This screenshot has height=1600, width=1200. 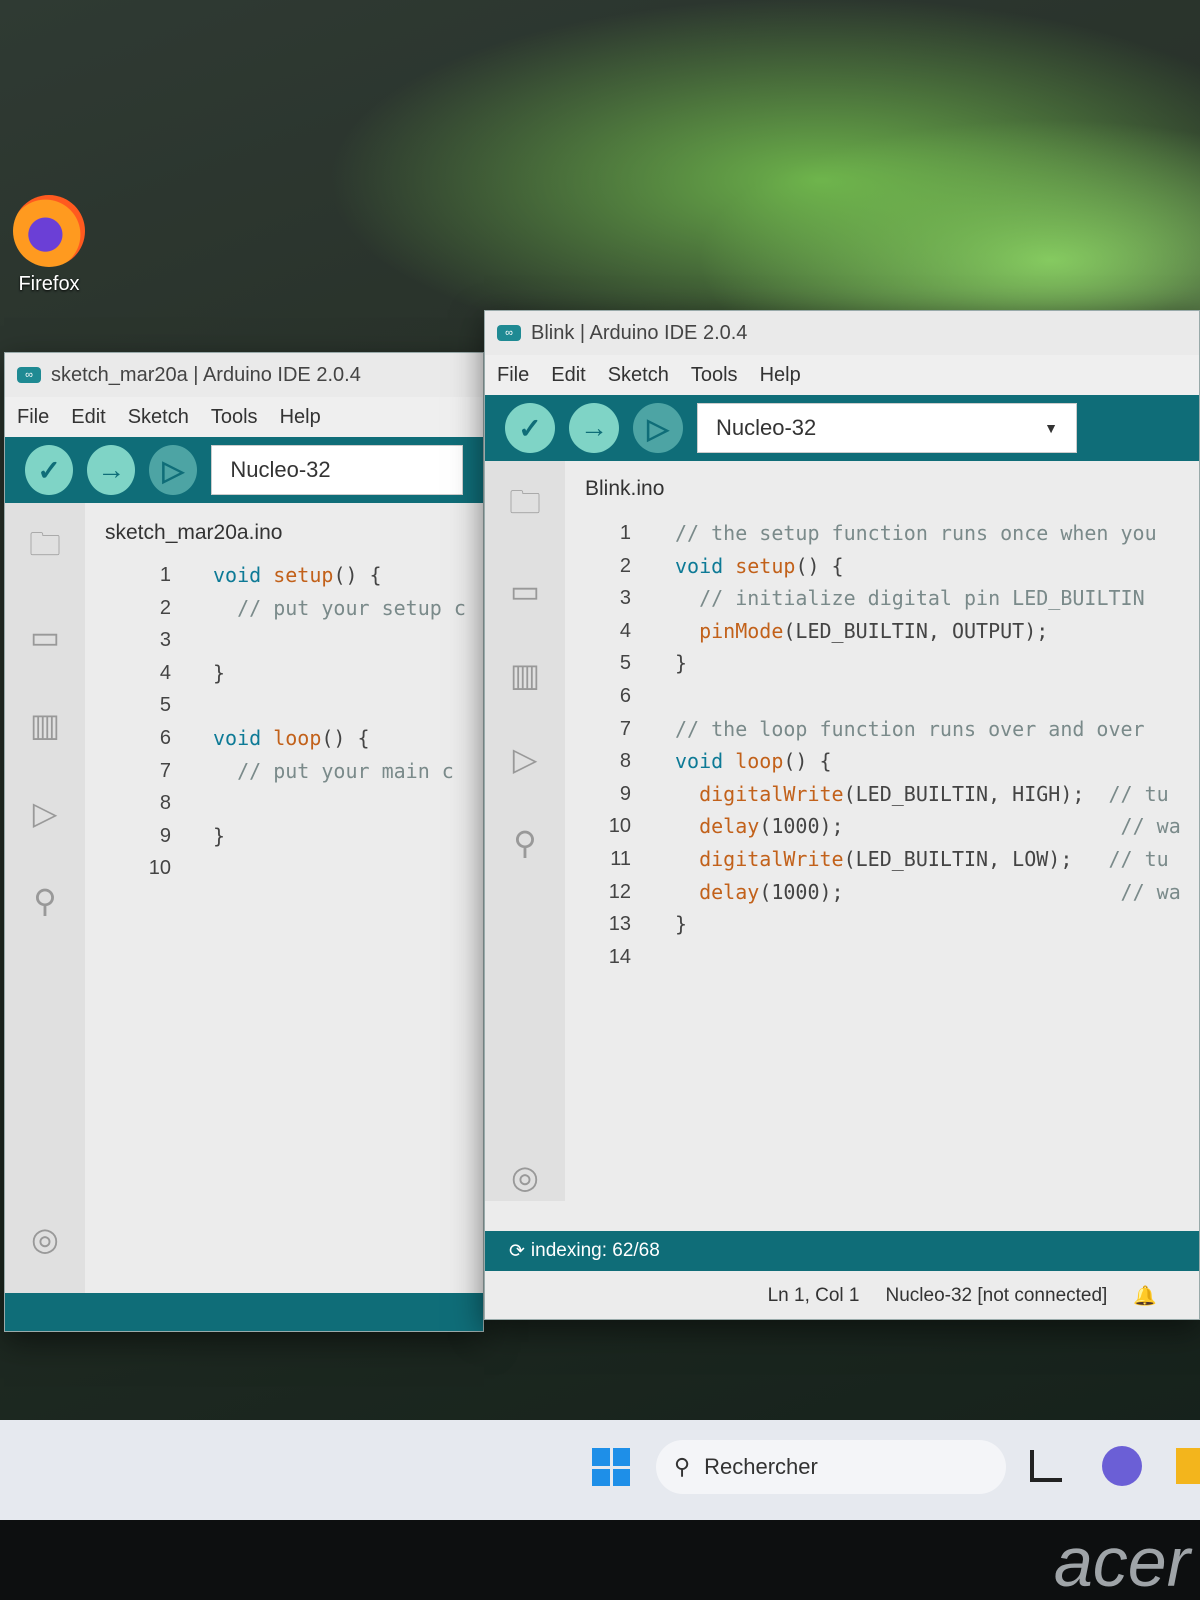 What do you see at coordinates (1145, 1296) in the screenshot?
I see `notification-bell-icon: 🔔` at bounding box center [1145, 1296].